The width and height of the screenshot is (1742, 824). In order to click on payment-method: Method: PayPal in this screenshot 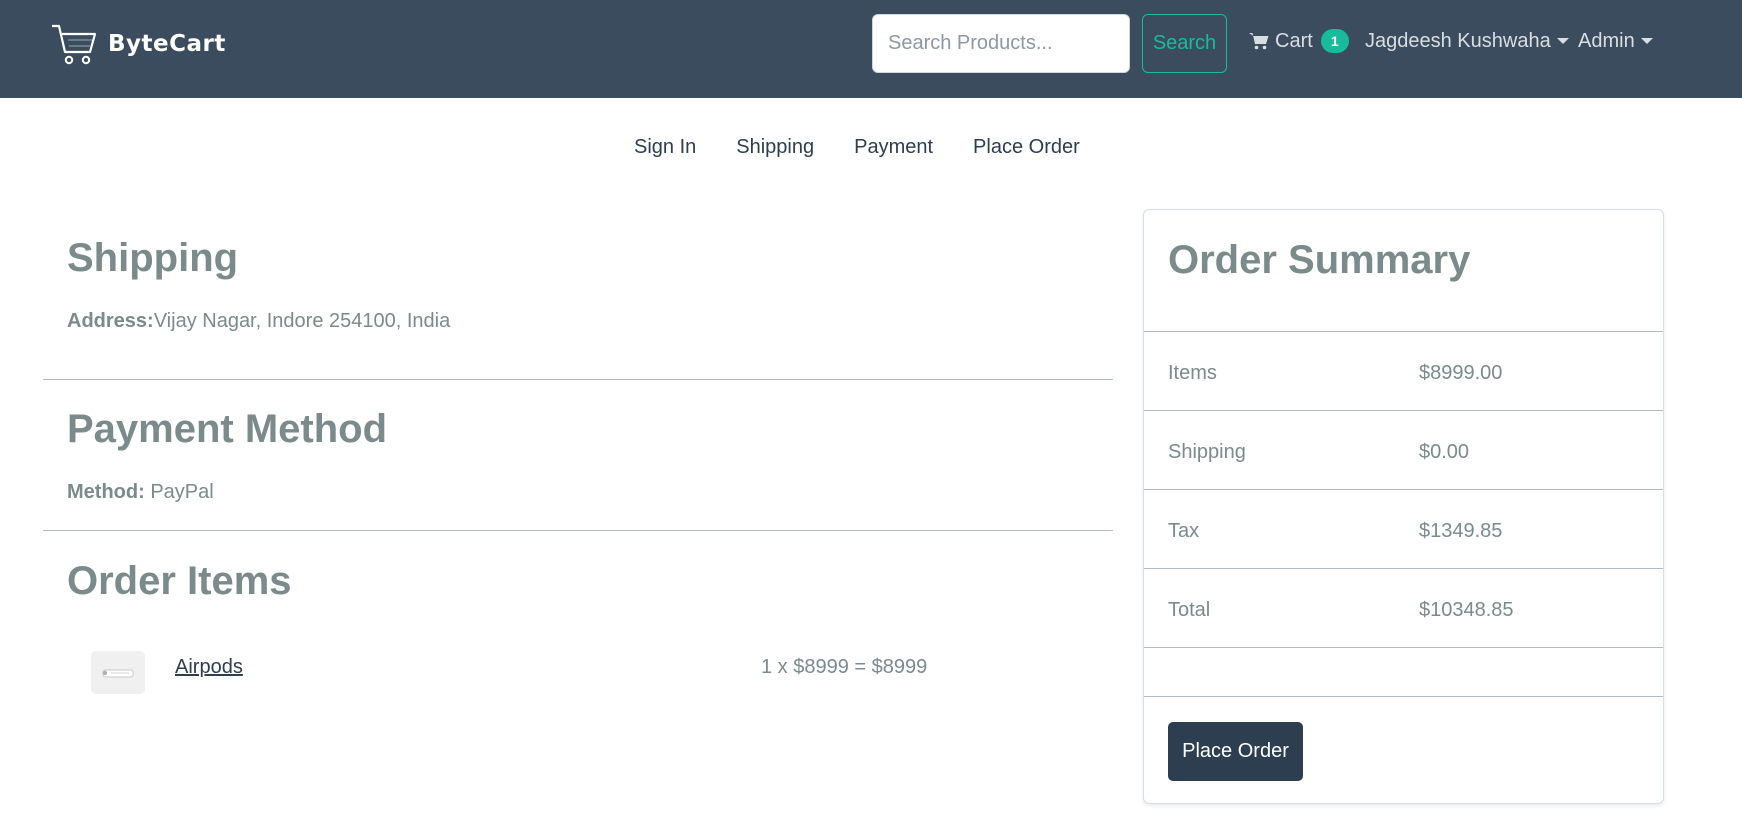, I will do `click(140, 492)`.